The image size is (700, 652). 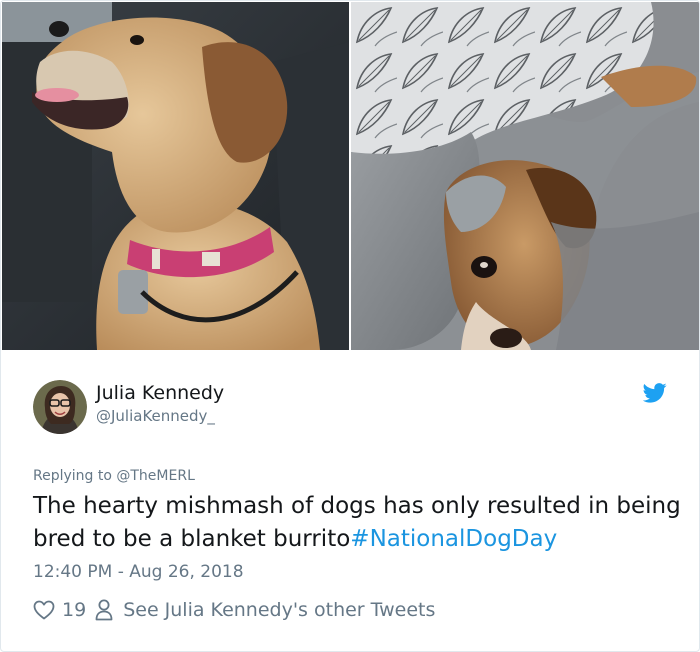 What do you see at coordinates (44, 610) in the screenshot?
I see `heart-icon` at bounding box center [44, 610].